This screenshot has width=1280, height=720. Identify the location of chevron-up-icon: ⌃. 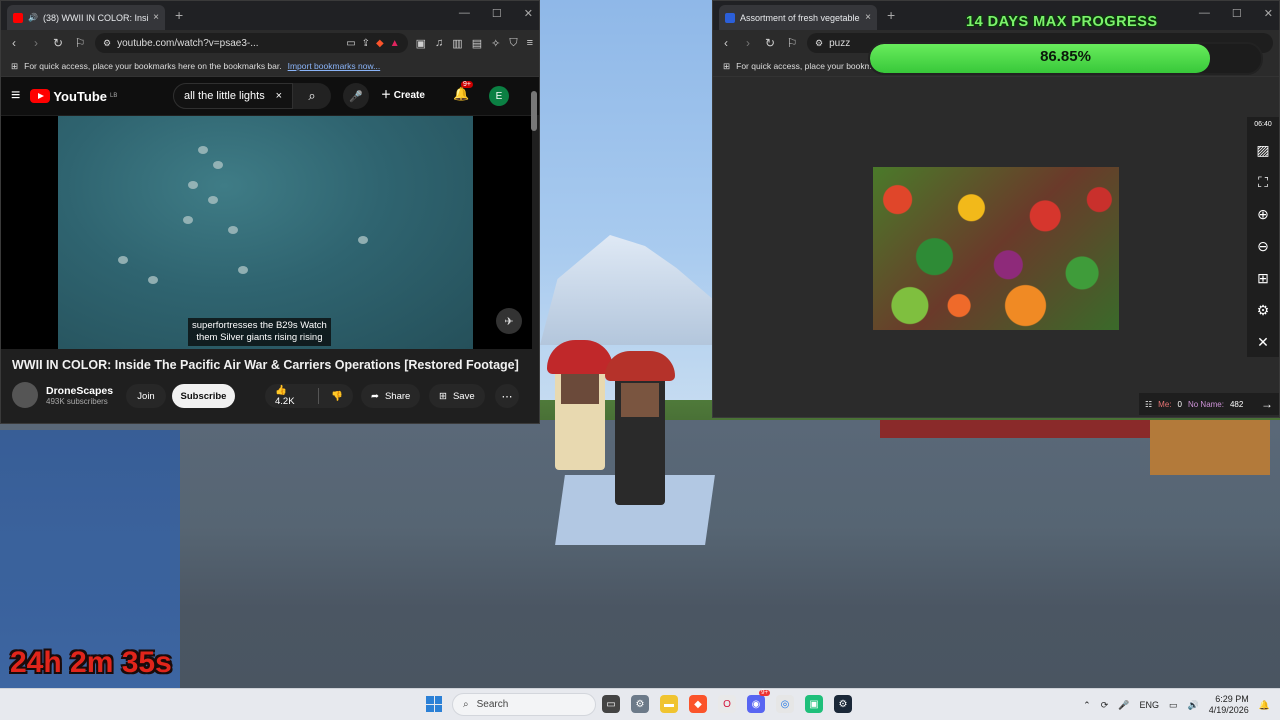
(1087, 705).